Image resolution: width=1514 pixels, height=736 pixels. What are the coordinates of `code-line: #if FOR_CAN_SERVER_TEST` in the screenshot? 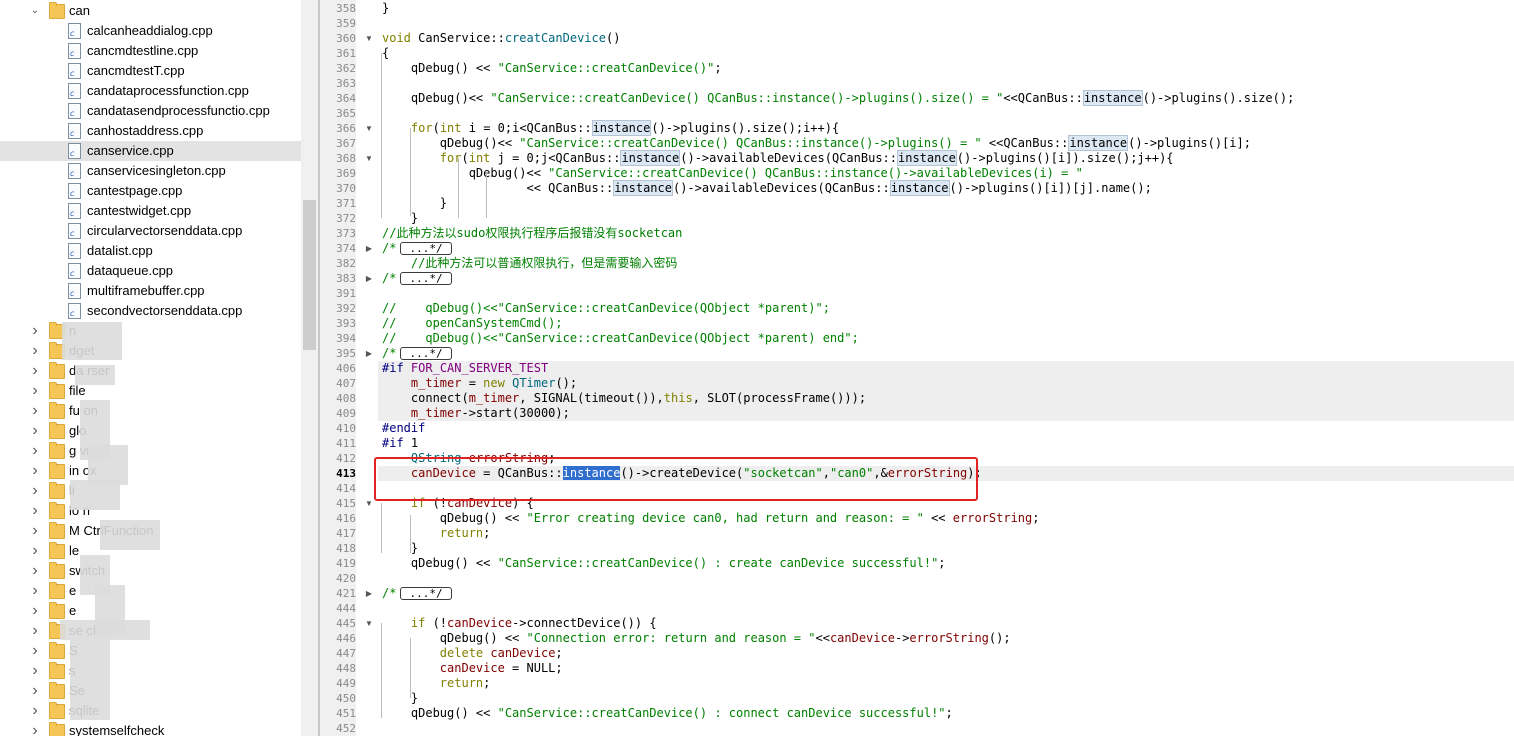 It's located at (465, 368).